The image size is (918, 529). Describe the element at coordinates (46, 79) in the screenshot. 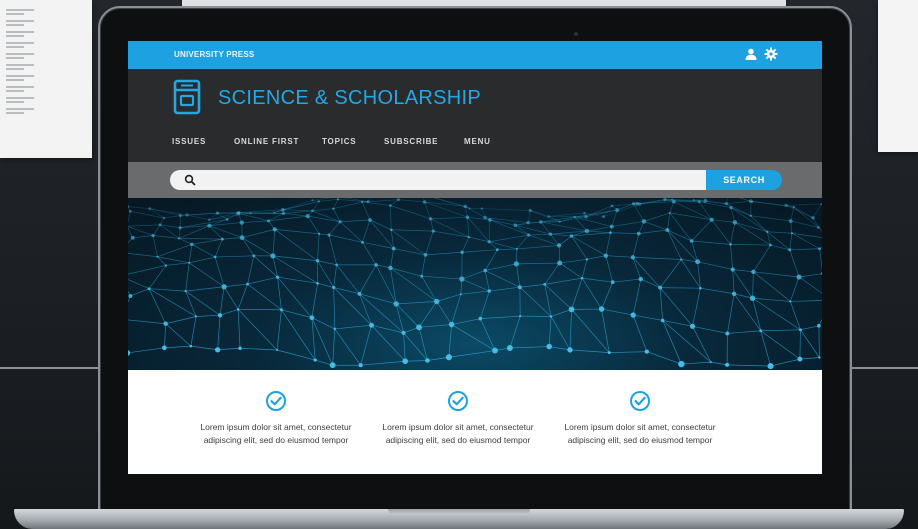

I see `background-paper-left` at that location.